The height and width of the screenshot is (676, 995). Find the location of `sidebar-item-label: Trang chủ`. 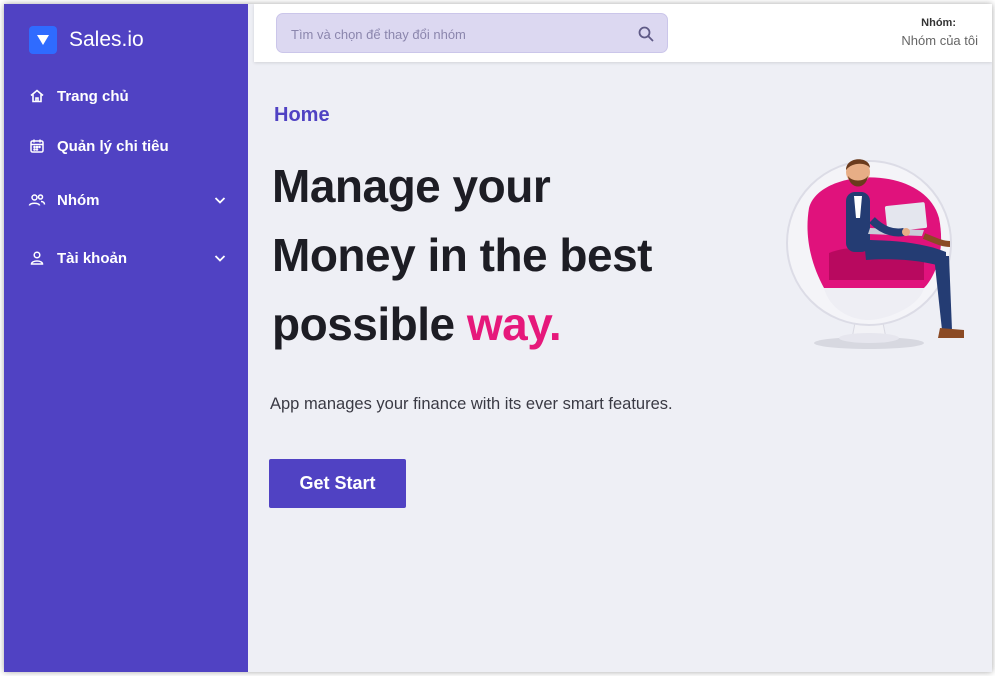

sidebar-item-label: Trang chủ is located at coordinates (93, 96).